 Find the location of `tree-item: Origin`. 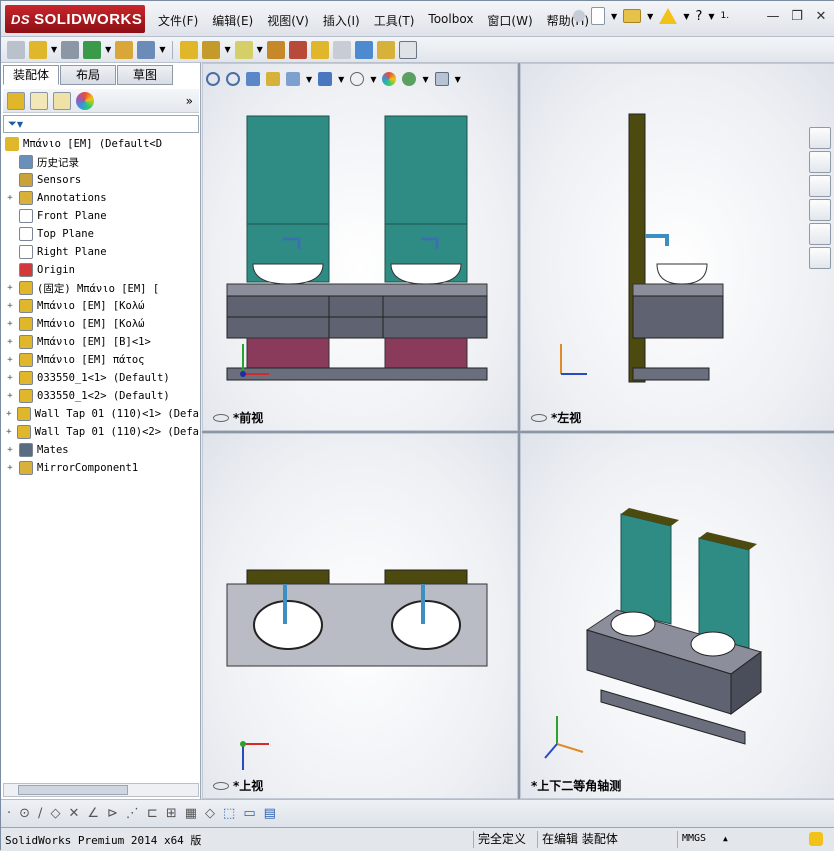

tree-item: Origin is located at coordinates (102, 270).